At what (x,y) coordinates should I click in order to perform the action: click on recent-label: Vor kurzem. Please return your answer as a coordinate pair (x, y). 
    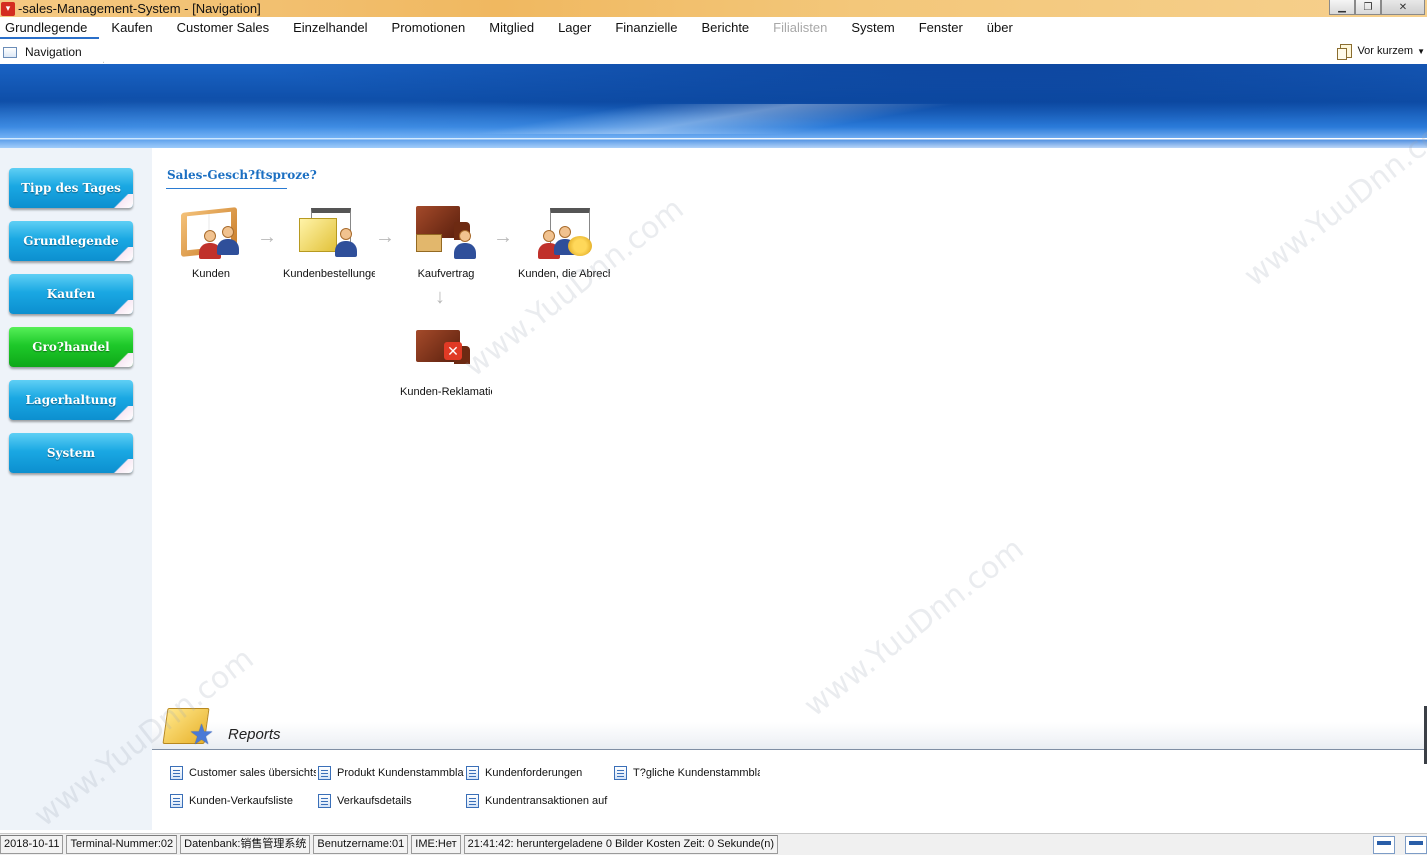
    Looking at the image, I should click on (1385, 51).